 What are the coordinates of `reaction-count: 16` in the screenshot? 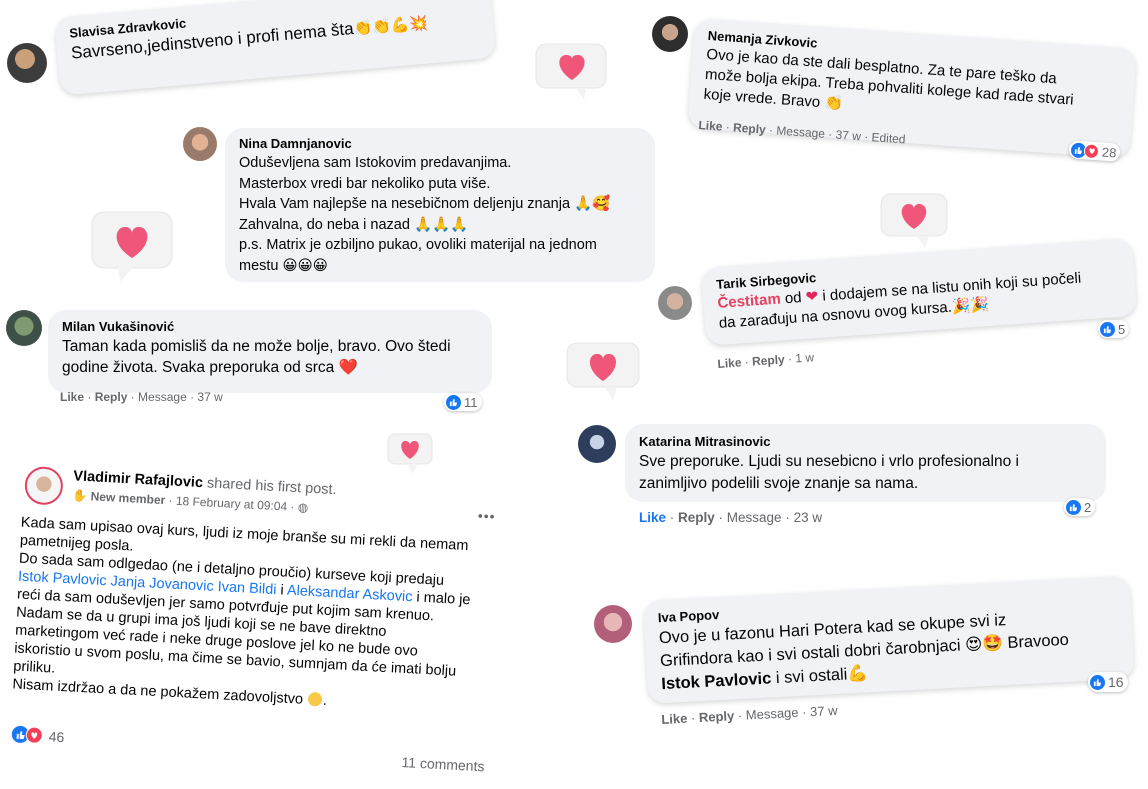 It's located at (1108, 682).